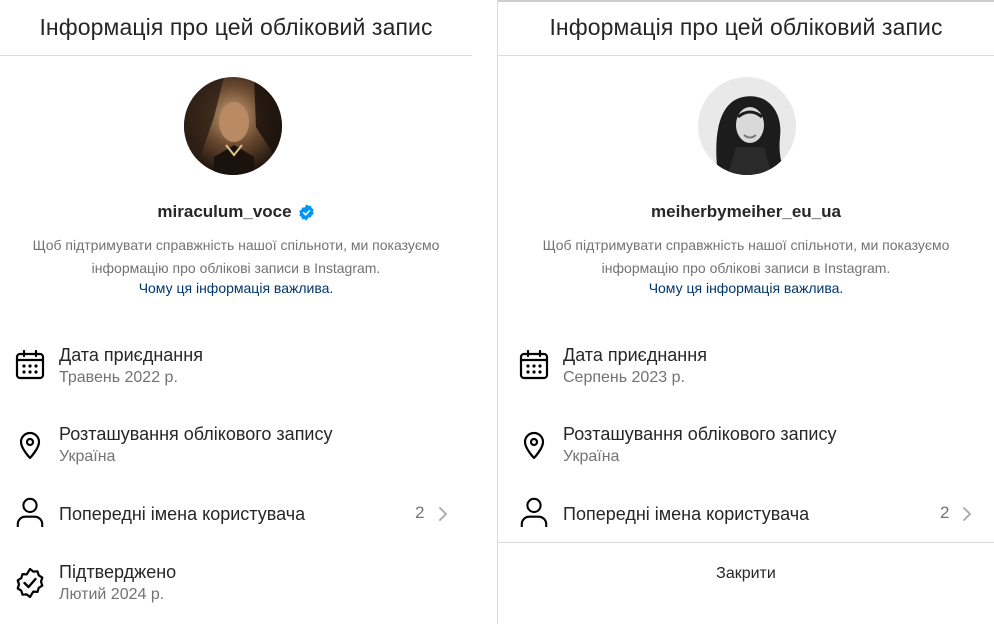  I want to click on username: miraculum_voce, so click(224, 211).